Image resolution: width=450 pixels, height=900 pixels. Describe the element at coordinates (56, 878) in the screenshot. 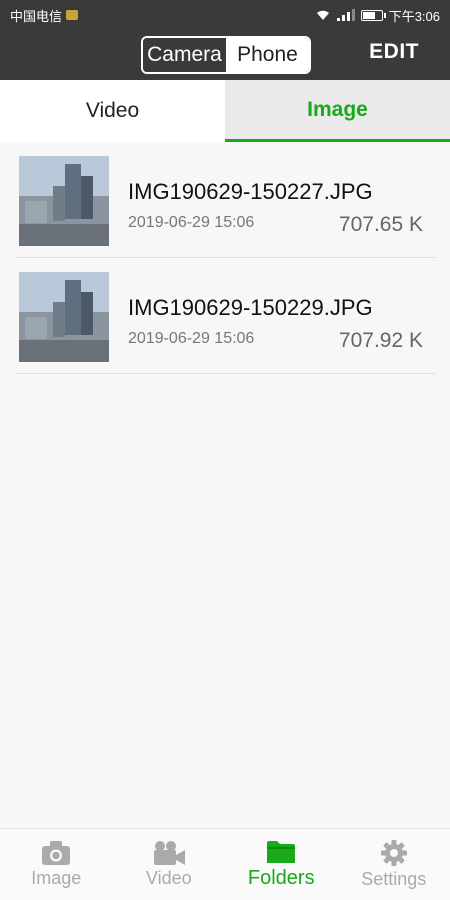

I see `nav-image-label: Image` at that location.